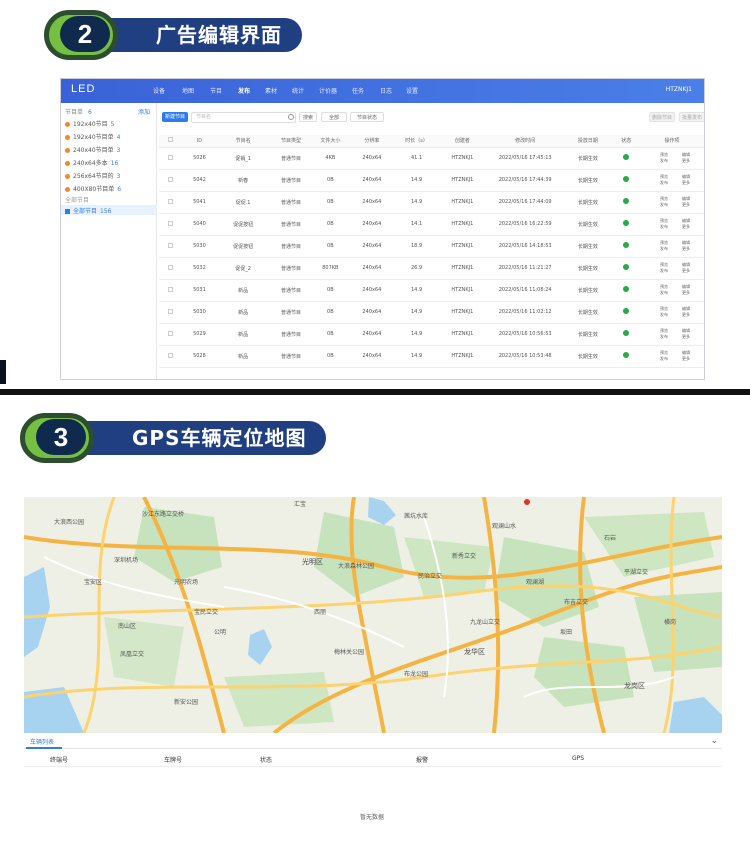 This screenshot has height=843, width=750. I want to click on search-button: 搜索, so click(308, 117).